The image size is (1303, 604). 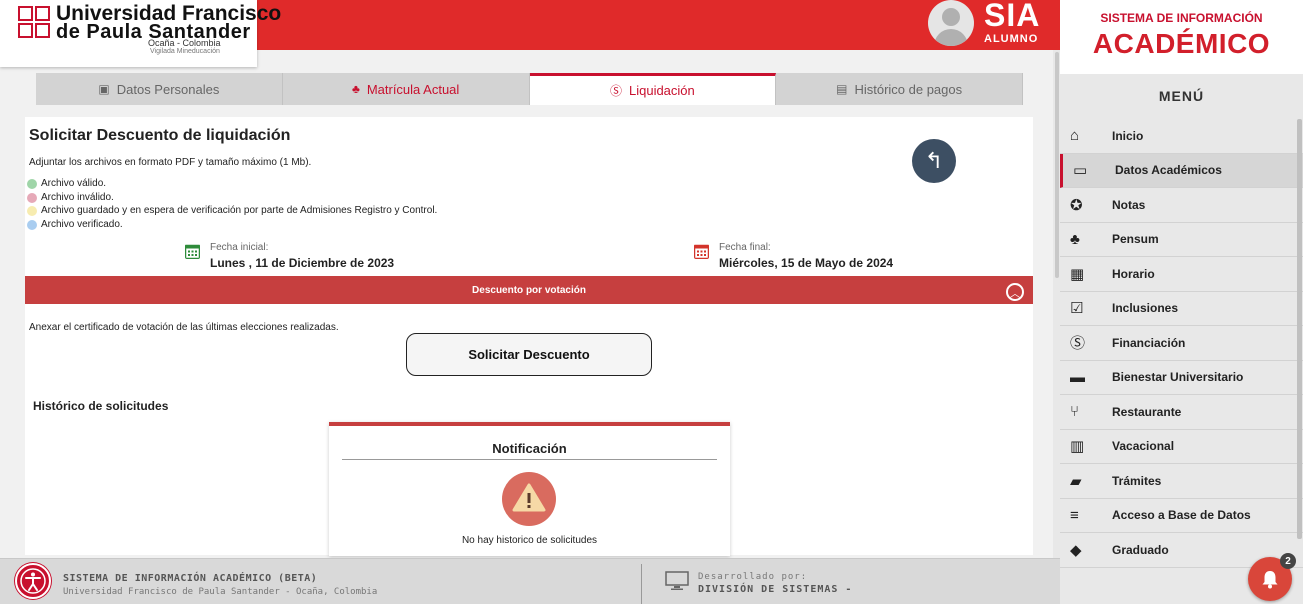 I want to click on legend-invalid: Archivo inválido., so click(x=70, y=197).